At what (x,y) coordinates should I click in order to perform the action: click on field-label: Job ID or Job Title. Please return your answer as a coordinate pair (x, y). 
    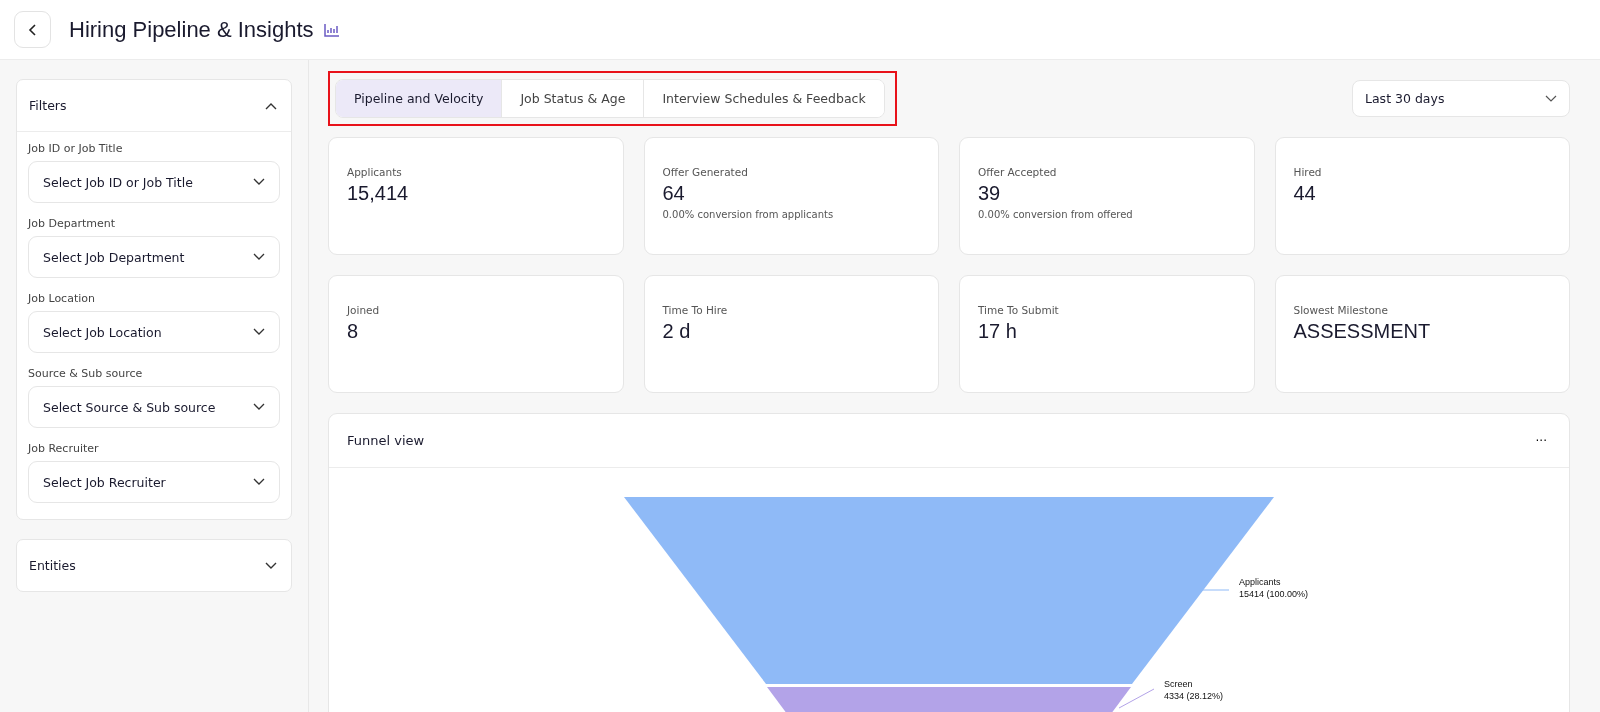
    Looking at the image, I should click on (76, 148).